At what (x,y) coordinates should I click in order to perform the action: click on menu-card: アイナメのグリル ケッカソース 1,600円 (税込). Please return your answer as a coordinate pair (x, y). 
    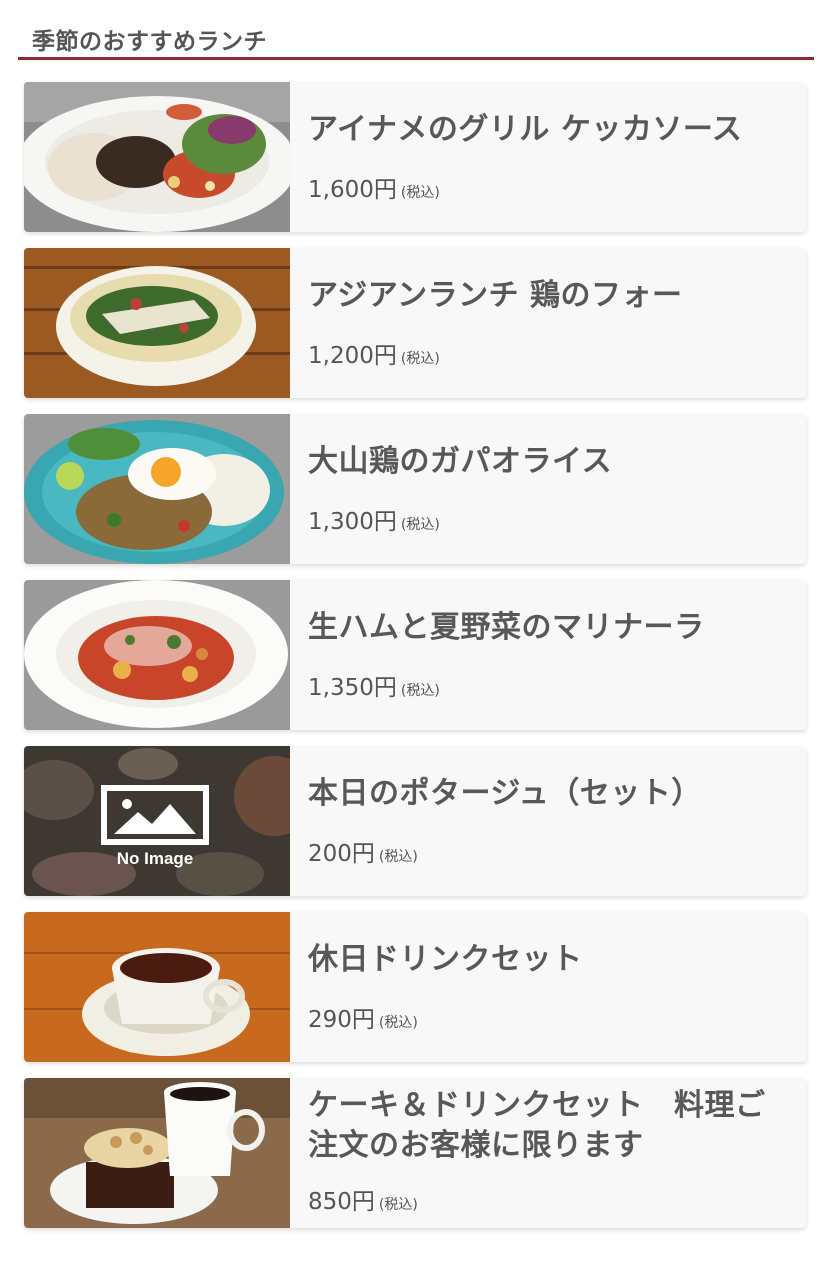
    Looking at the image, I should click on (415, 157).